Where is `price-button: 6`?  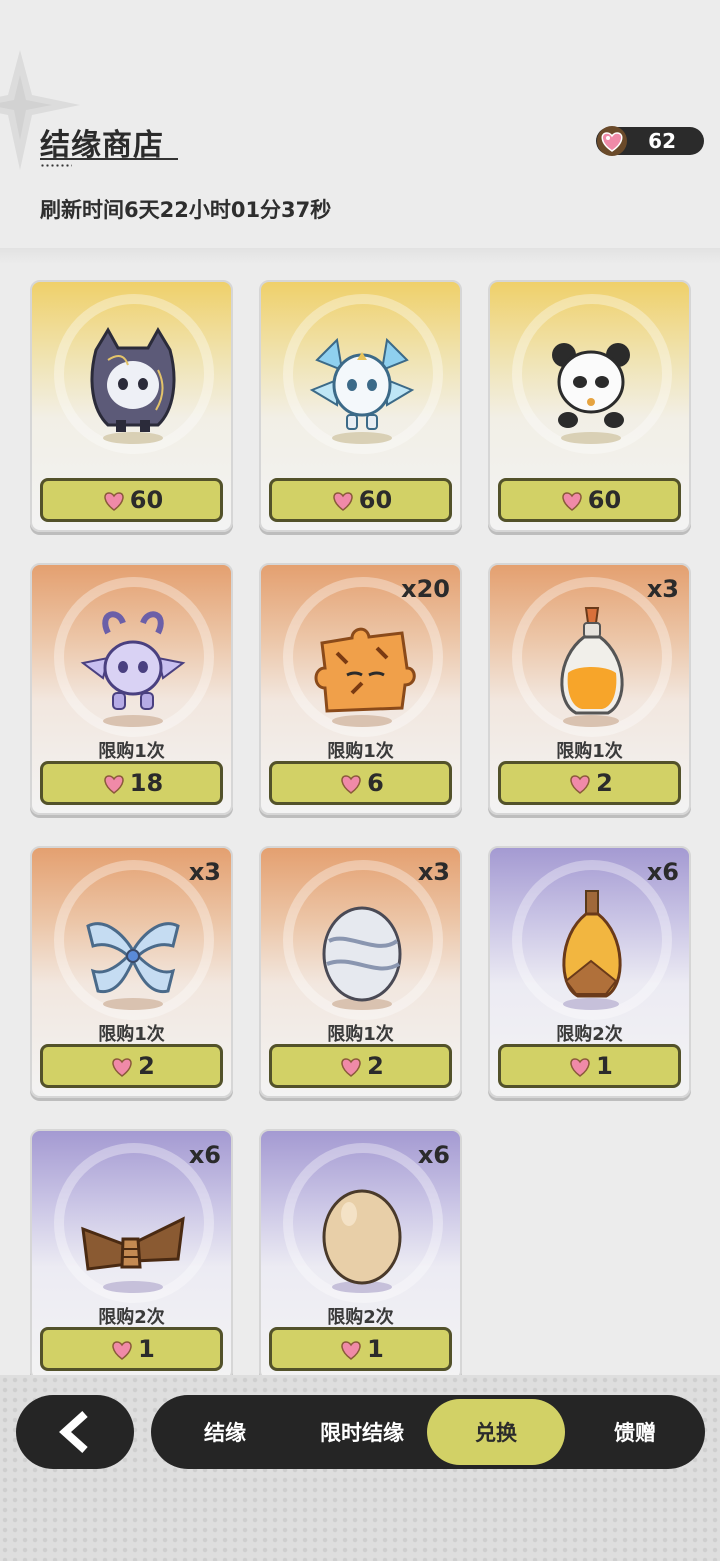
price-button: 6 is located at coordinates (360, 783).